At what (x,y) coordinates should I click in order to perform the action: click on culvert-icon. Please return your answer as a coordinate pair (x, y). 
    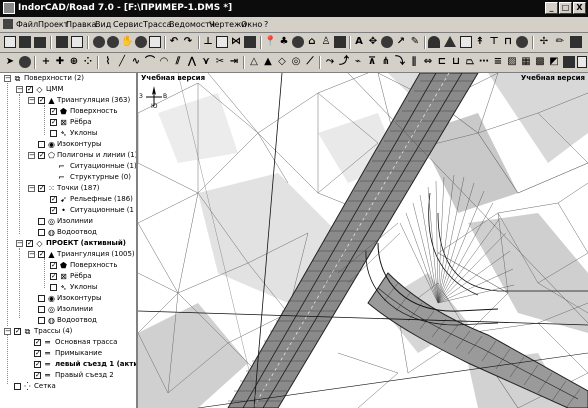
    Looking at the image, I should click on (522, 42).